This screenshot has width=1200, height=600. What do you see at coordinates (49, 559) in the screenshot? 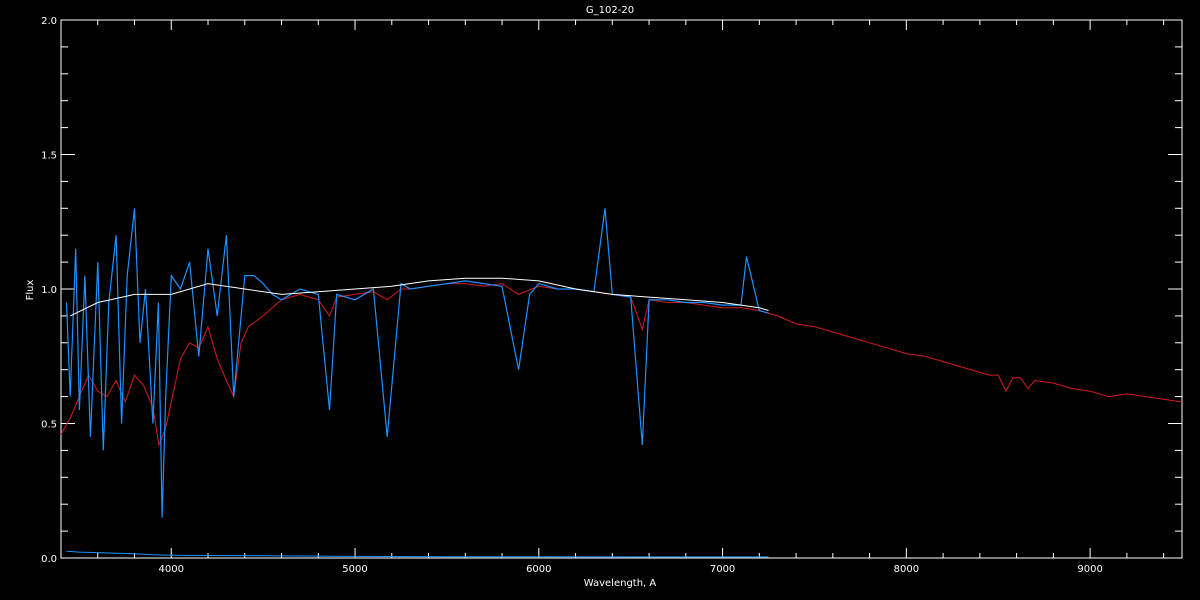
I see `y-tick-label: 0.0` at bounding box center [49, 559].